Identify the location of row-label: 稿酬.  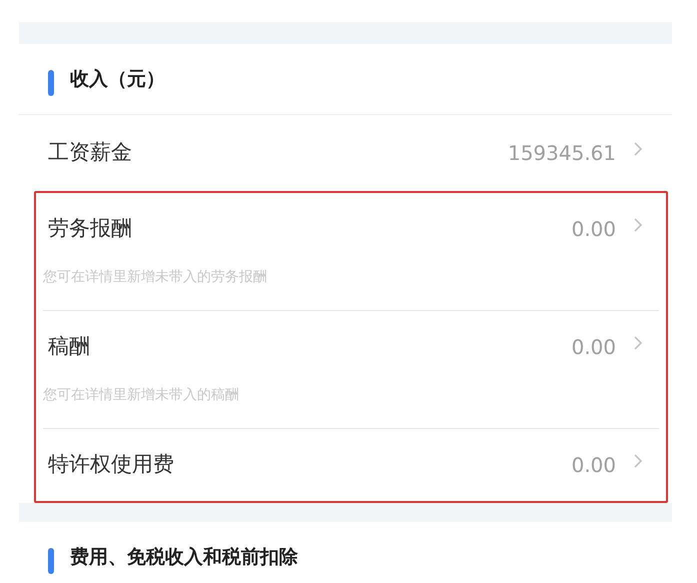
(69, 346).